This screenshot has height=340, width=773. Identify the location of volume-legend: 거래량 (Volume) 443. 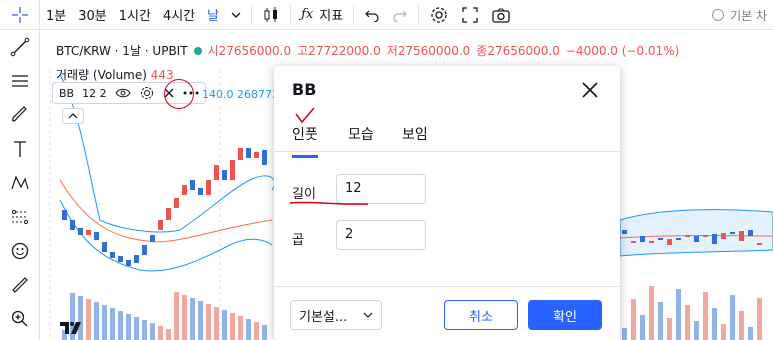
(115, 74).